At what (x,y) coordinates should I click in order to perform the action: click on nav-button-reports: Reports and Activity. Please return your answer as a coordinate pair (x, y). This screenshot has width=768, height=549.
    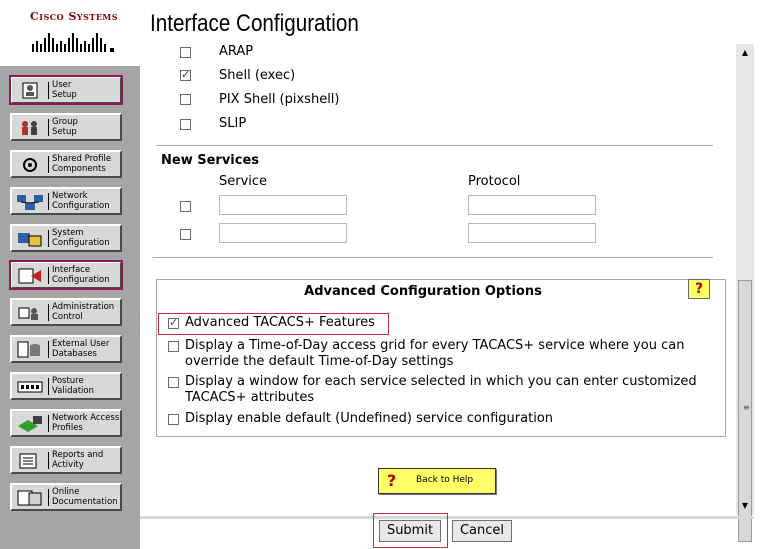
    Looking at the image, I should click on (66, 460).